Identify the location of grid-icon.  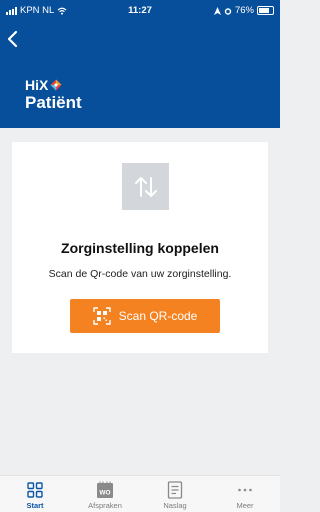
(35, 490).